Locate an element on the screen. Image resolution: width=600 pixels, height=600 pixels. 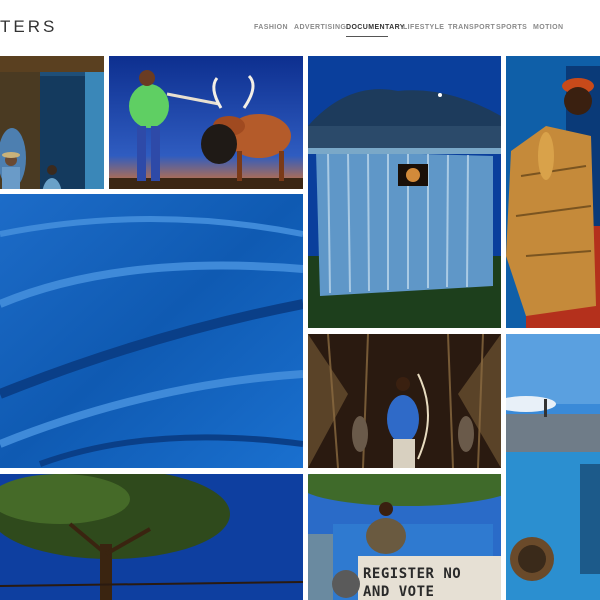
gallery-photo-man-in-forest is located at coordinates (404, 401).